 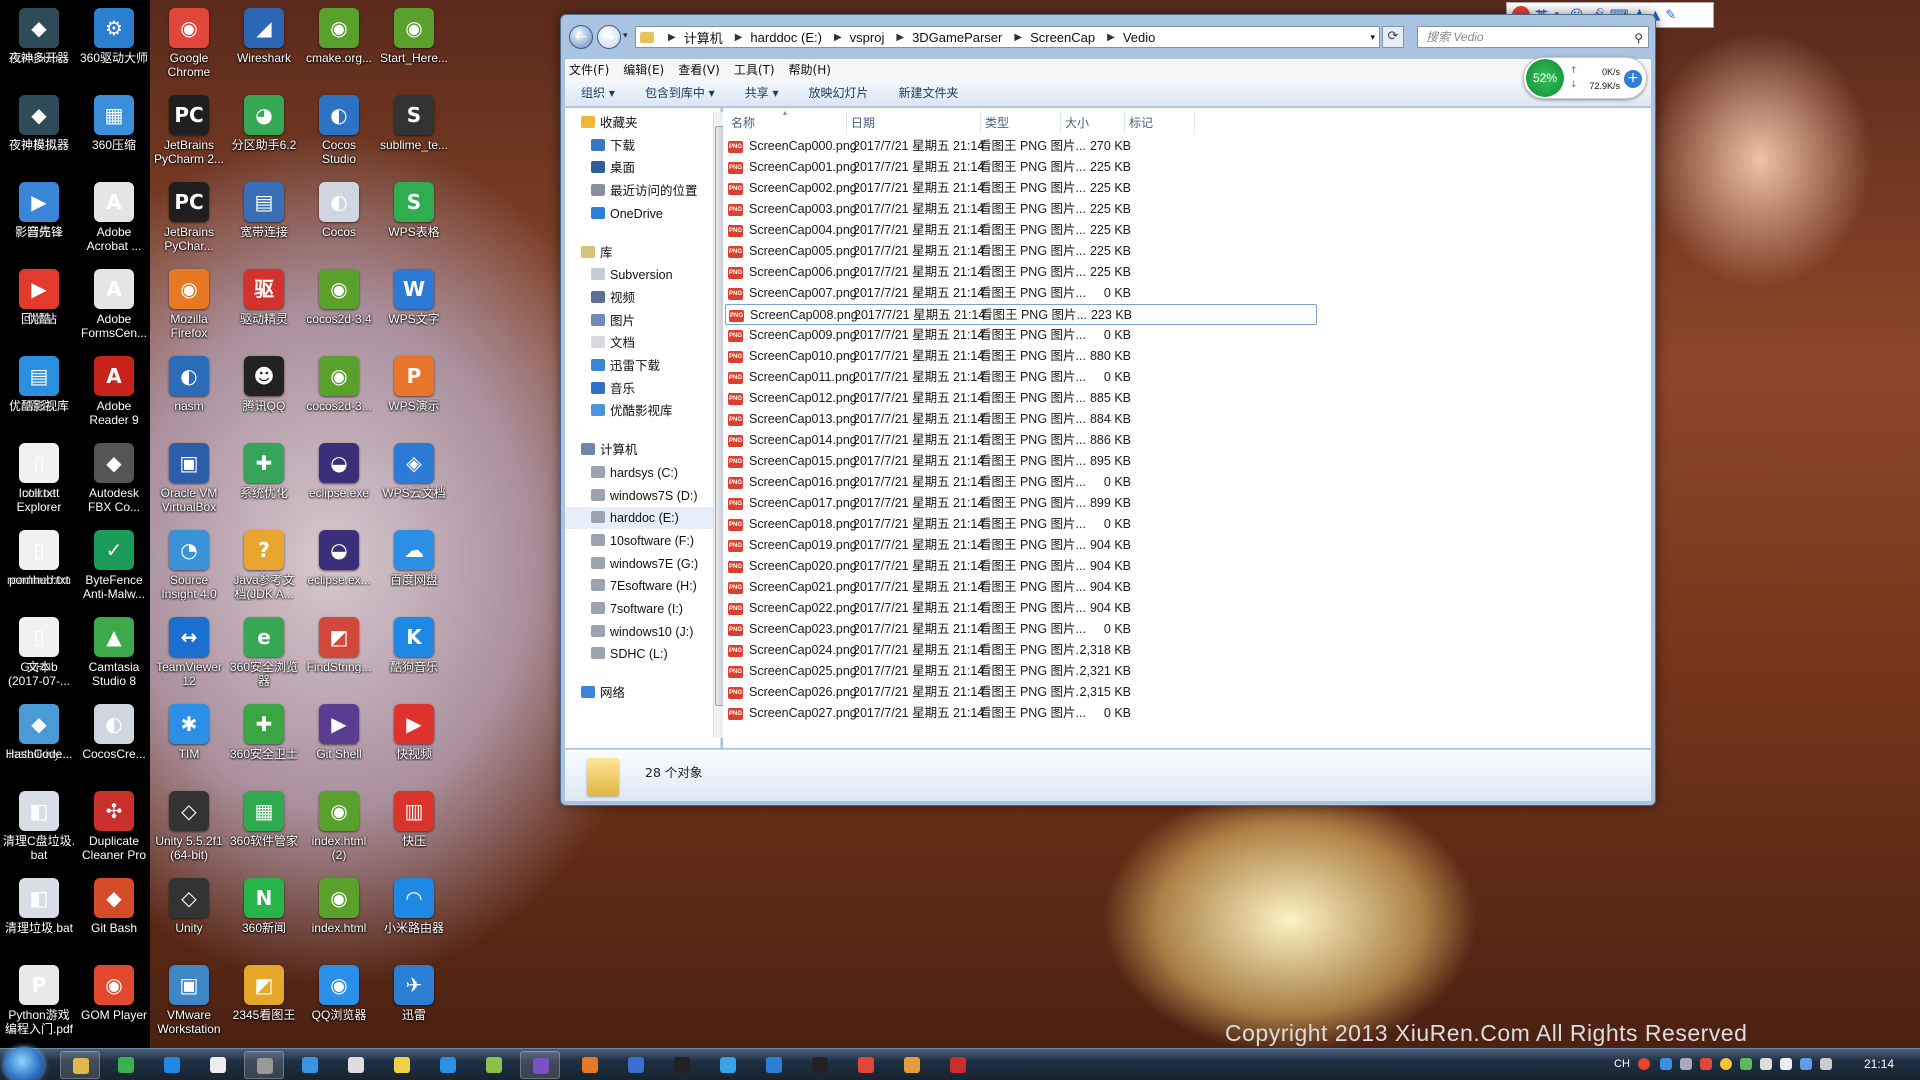 I want to click on desktop-icon: ▶ Git Shell, so click(x=339, y=742).